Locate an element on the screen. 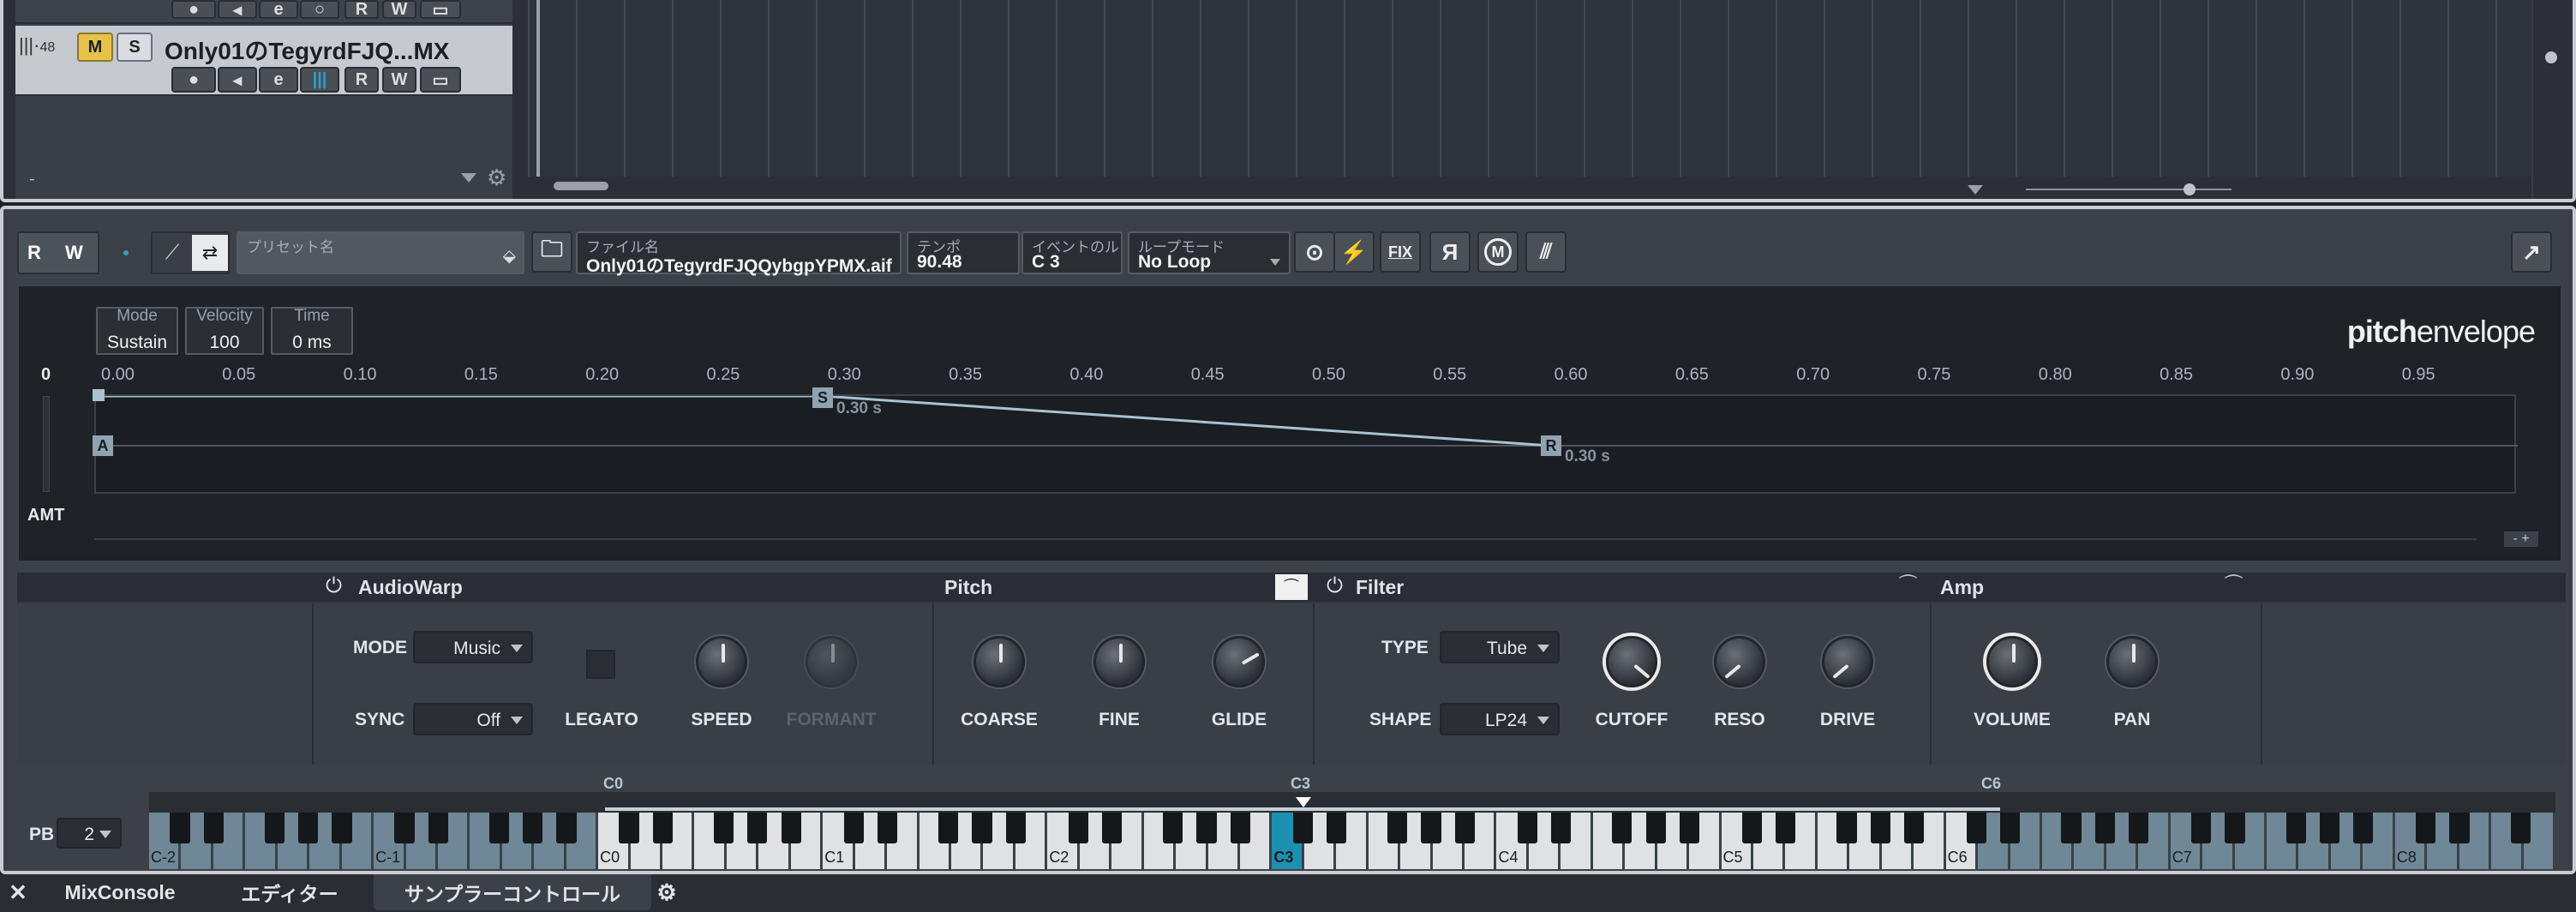 The height and width of the screenshot is (912, 2576). tempo-field: テンポ 90.48 is located at coordinates (963, 253).